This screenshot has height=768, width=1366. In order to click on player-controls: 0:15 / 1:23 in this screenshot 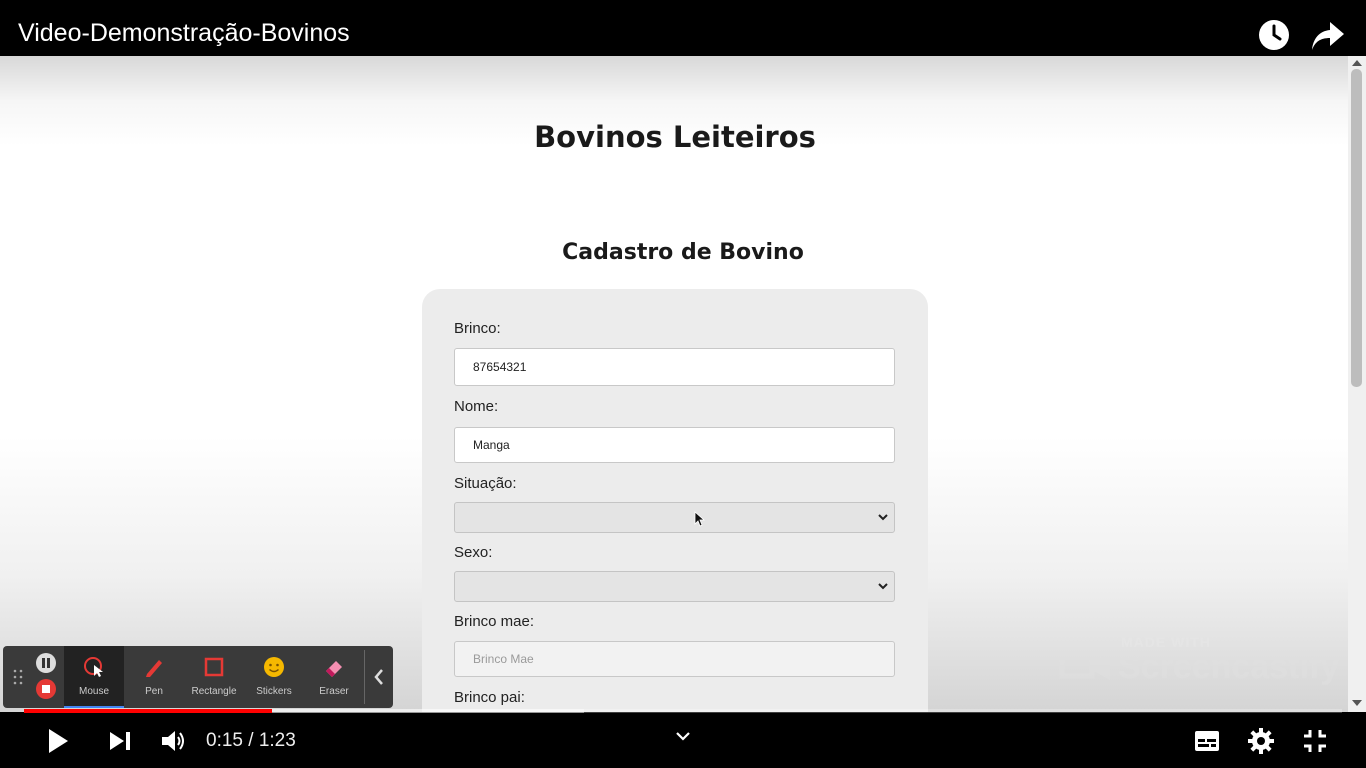, I will do `click(683, 740)`.